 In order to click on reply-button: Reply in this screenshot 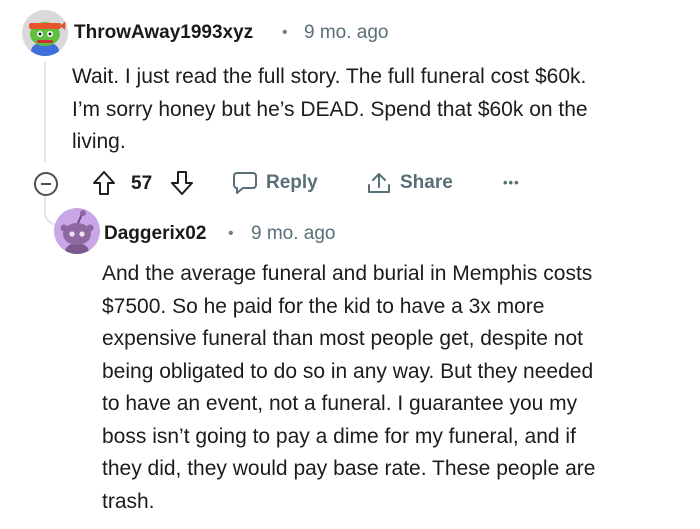, I will do `click(275, 183)`.